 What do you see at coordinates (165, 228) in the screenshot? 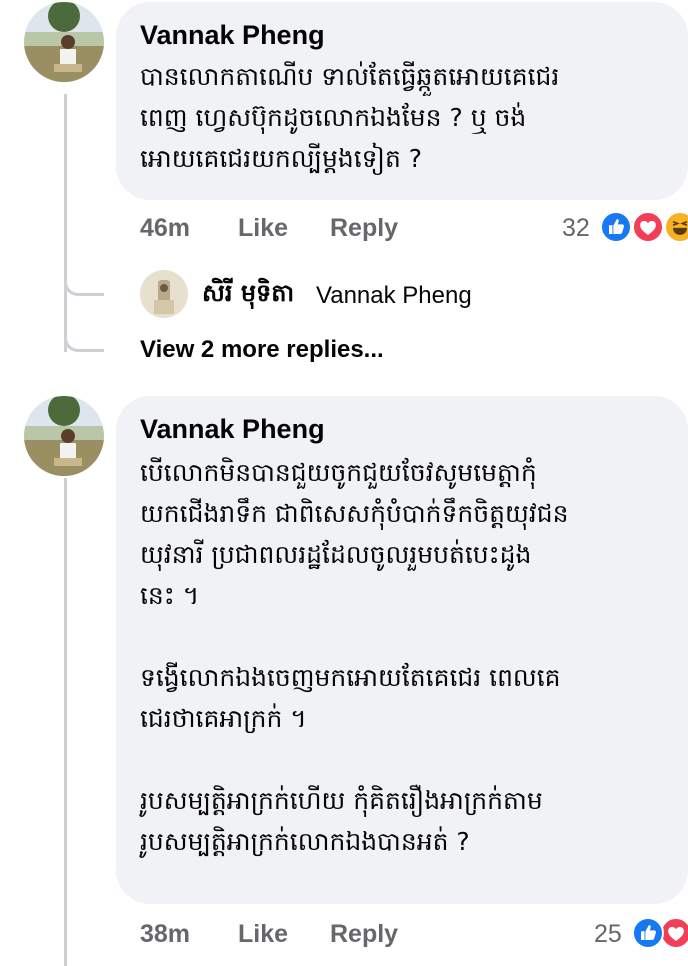
I see `comment-timestamp: 46m` at bounding box center [165, 228].